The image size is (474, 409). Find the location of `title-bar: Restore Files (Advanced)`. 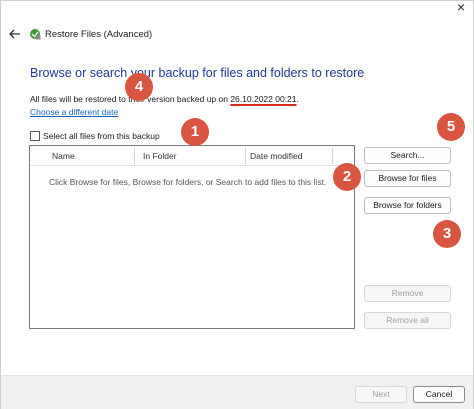

title-bar: Restore Files (Advanced) is located at coordinates (237, 35).